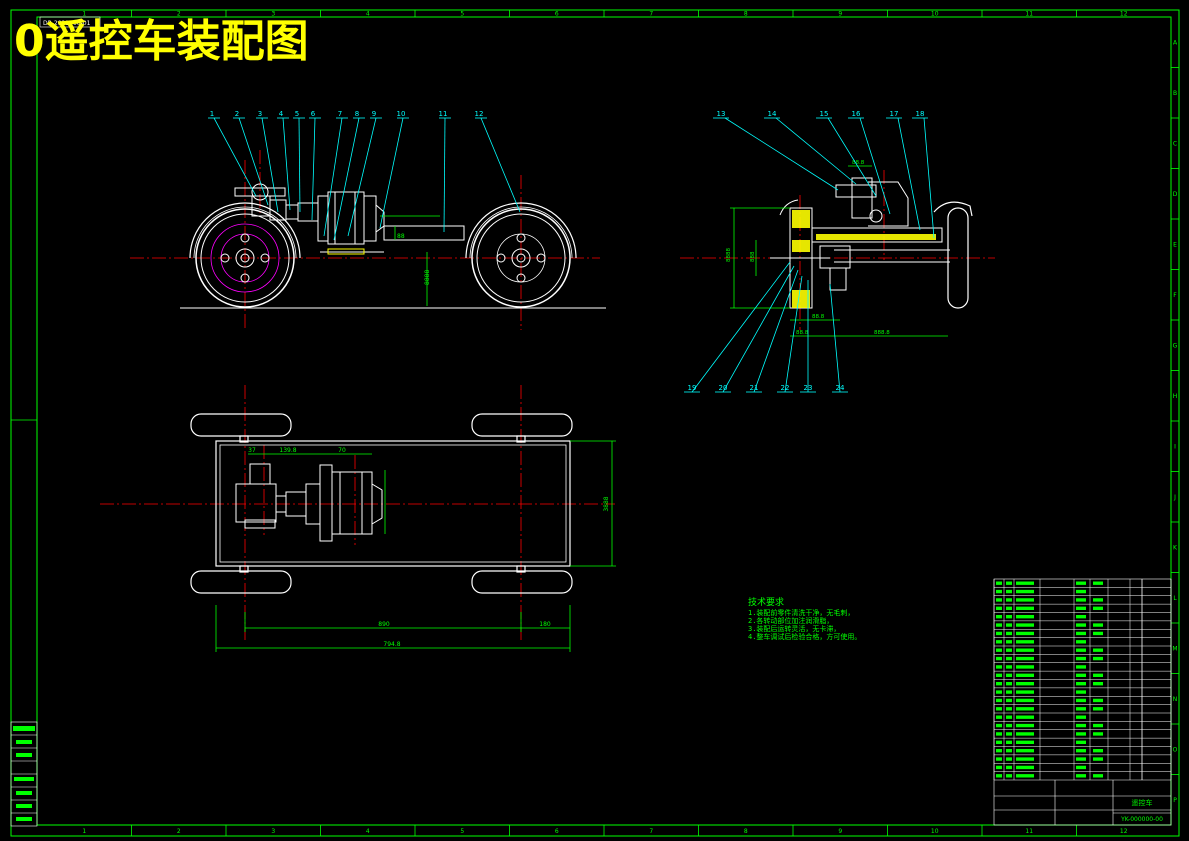 The height and width of the screenshot is (841, 1189). Describe the element at coordinates (1175, 295) in the screenshot. I see `grid-row-label: F` at that location.